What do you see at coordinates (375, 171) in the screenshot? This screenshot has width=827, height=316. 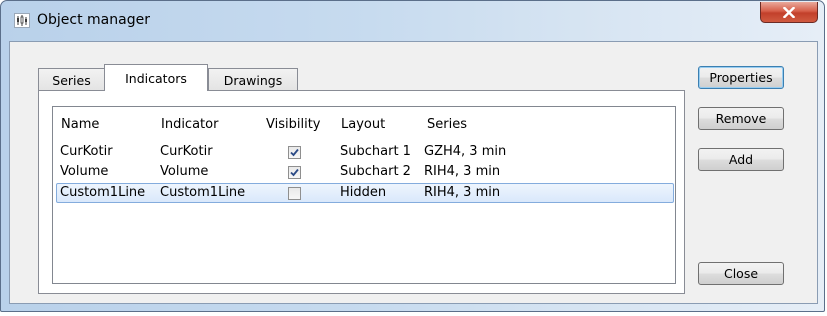 I see `cell-layout: Subchart 2` at bounding box center [375, 171].